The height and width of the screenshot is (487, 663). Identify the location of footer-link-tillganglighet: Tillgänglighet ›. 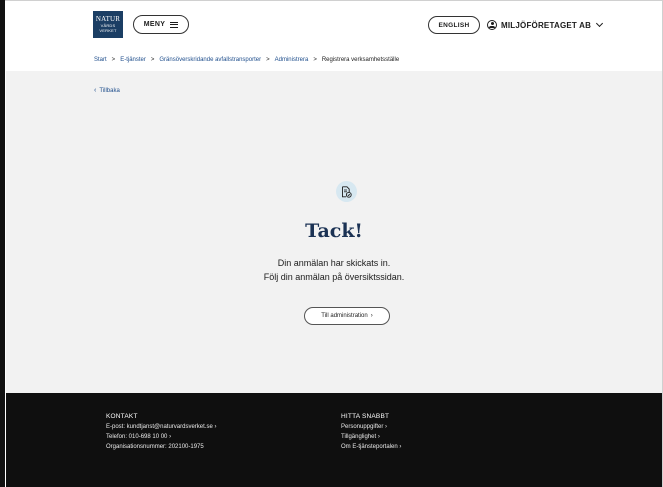
(371, 437).